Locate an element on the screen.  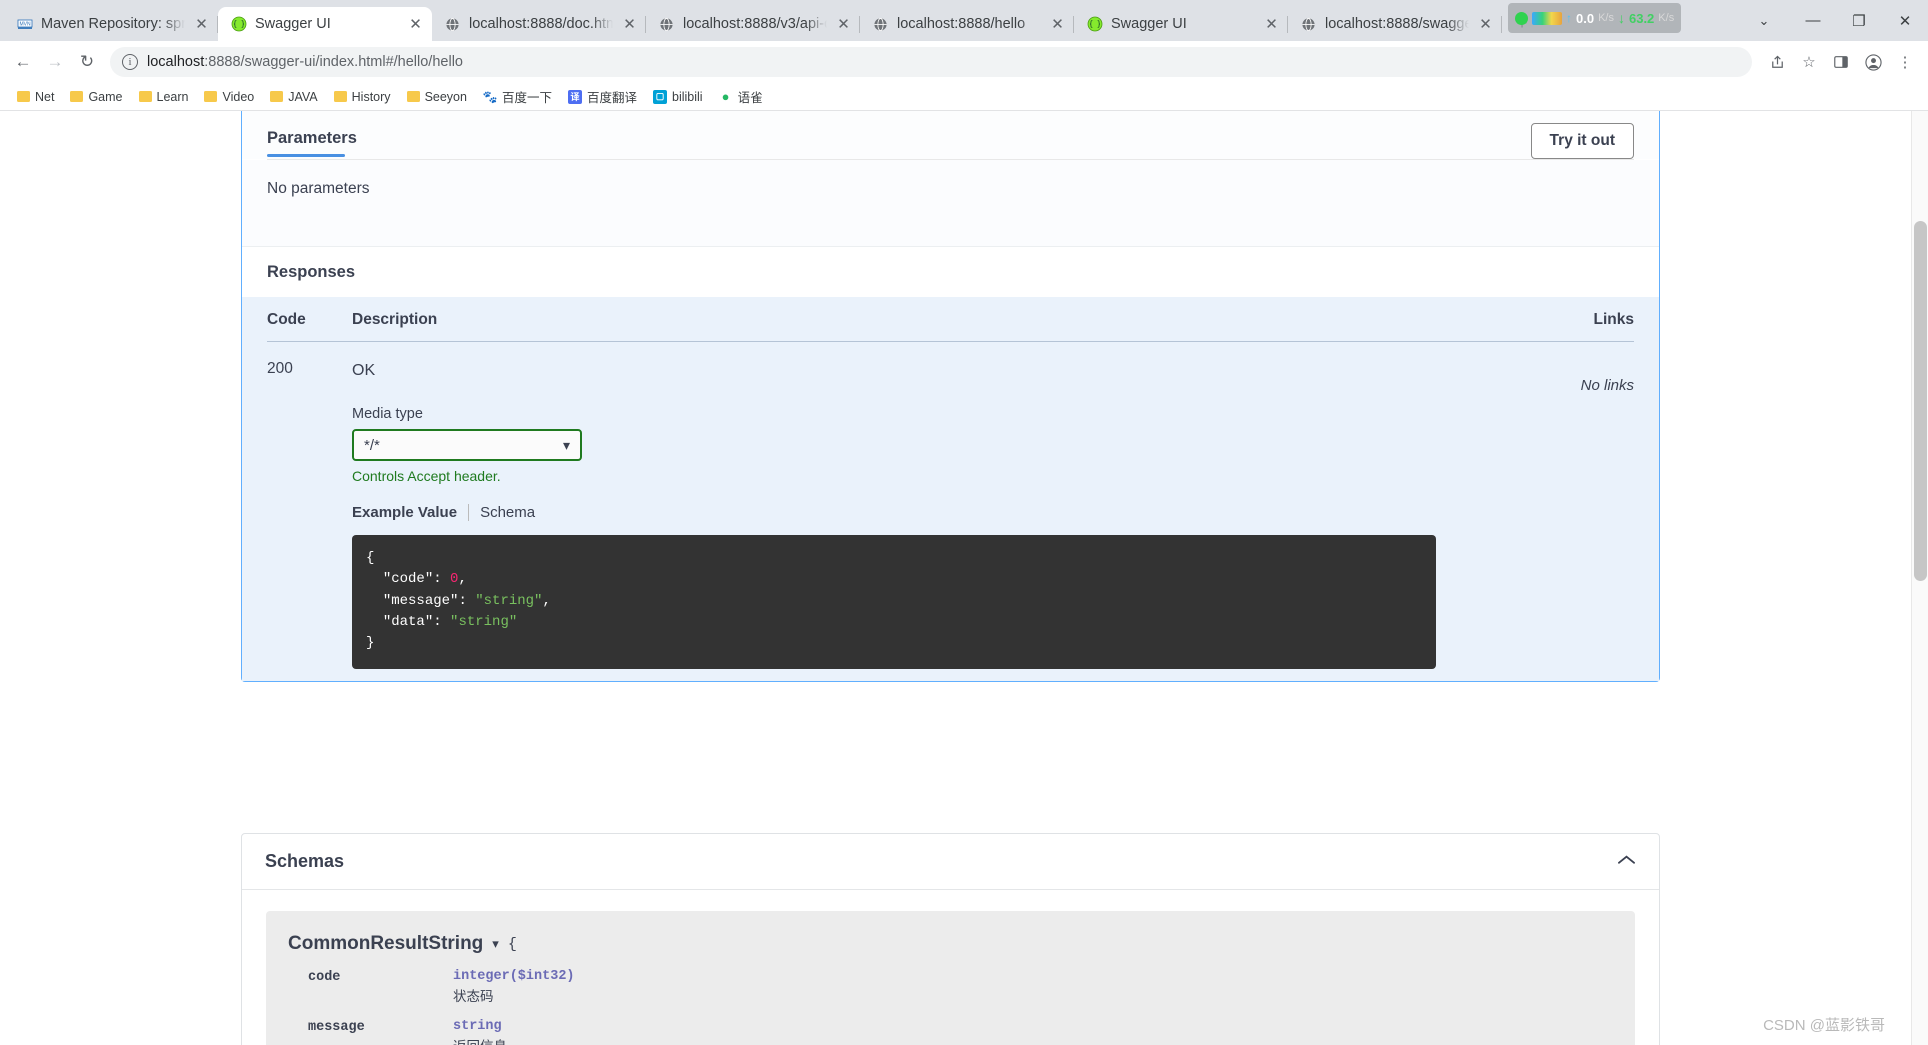
property-name: message is located at coordinates (336, 1027).